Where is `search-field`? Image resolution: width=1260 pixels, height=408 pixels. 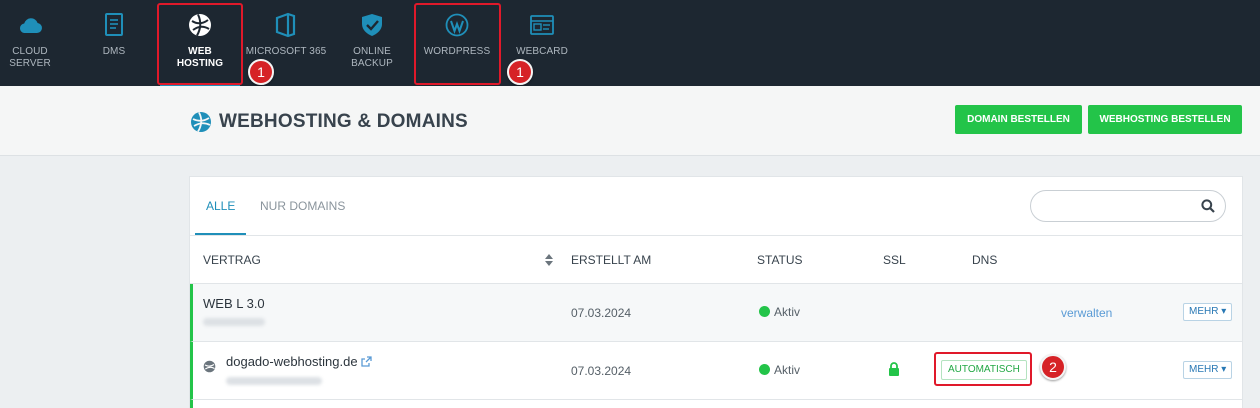 search-field is located at coordinates (1128, 206).